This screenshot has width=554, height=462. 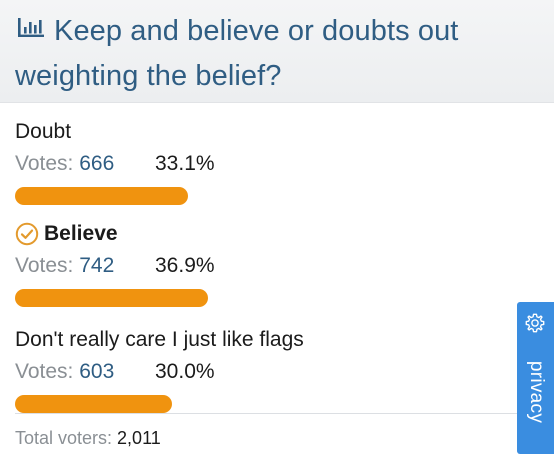 I want to click on total-voters-value: 2,011, so click(x=139, y=438).